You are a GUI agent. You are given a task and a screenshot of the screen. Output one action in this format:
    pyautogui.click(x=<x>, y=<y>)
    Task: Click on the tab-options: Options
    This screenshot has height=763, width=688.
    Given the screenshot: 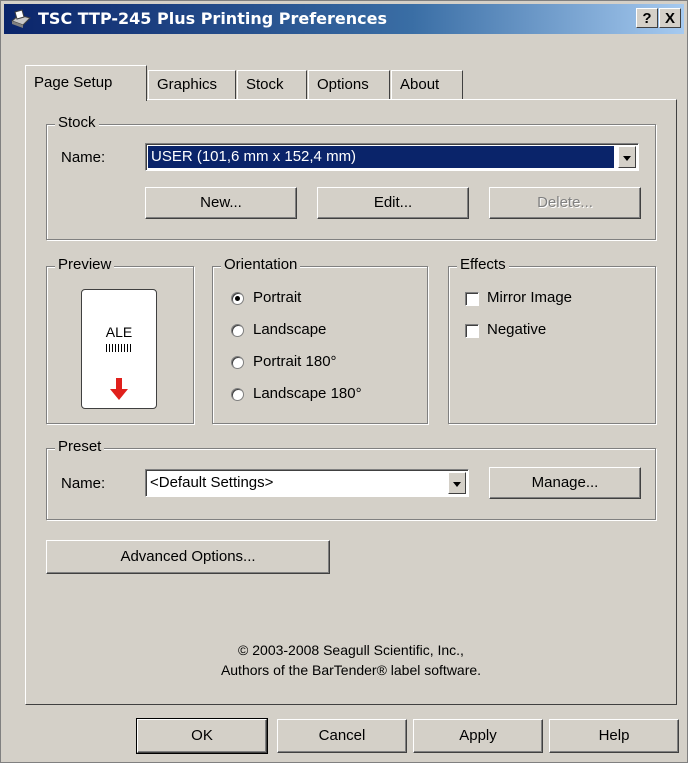 What is the action you would take?
    pyautogui.click(x=349, y=84)
    